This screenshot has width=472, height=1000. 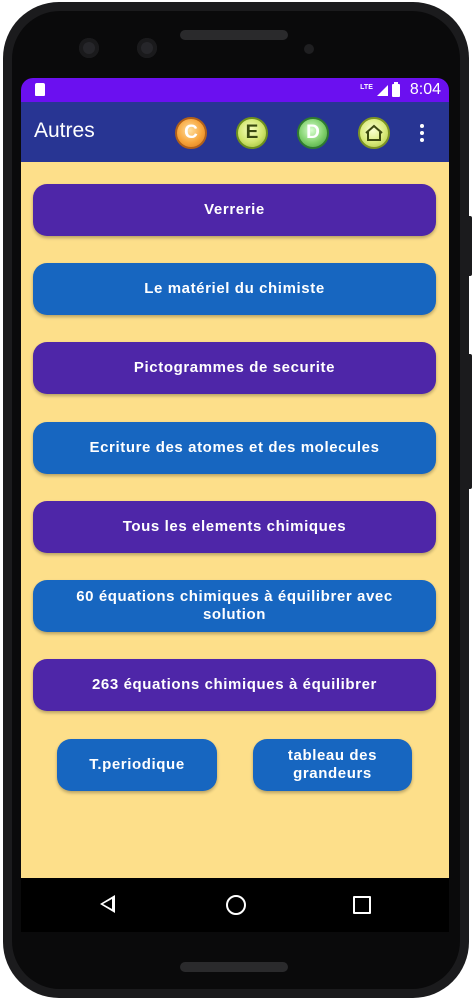 What do you see at coordinates (234, 967) in the screenshot?
I see `bottom-speaker` at bounding box center [234, 967].